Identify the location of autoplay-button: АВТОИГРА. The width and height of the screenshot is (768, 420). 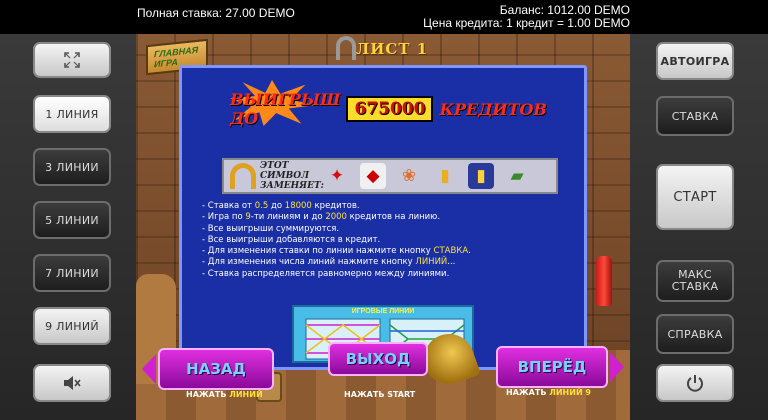
(695, 61).